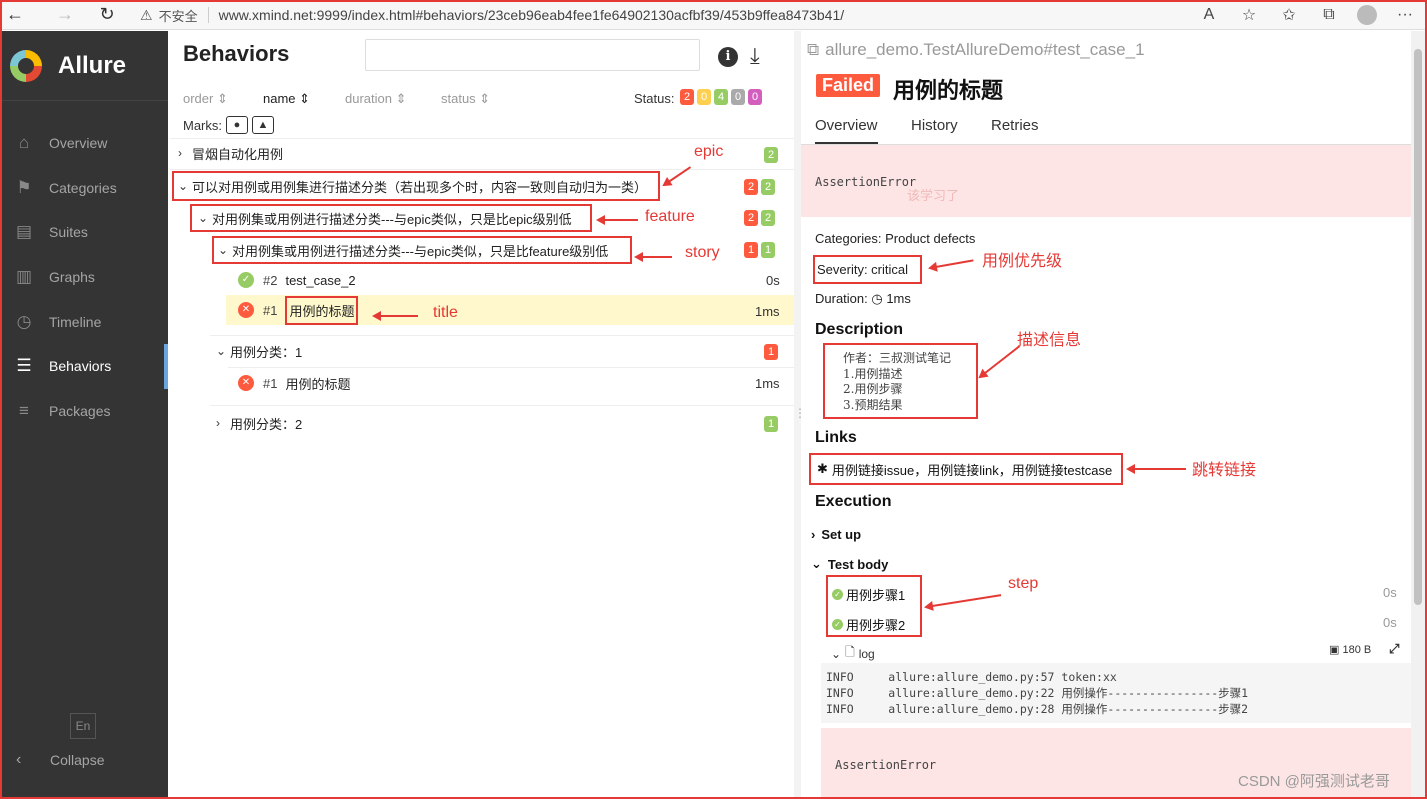 Image resolution: width=1427 pixels, height=799 pixels. What do you see at coordinates (77, 760) in the screenshot?
I see `collapse-label: Collapse` at bounding box center [77, 760].